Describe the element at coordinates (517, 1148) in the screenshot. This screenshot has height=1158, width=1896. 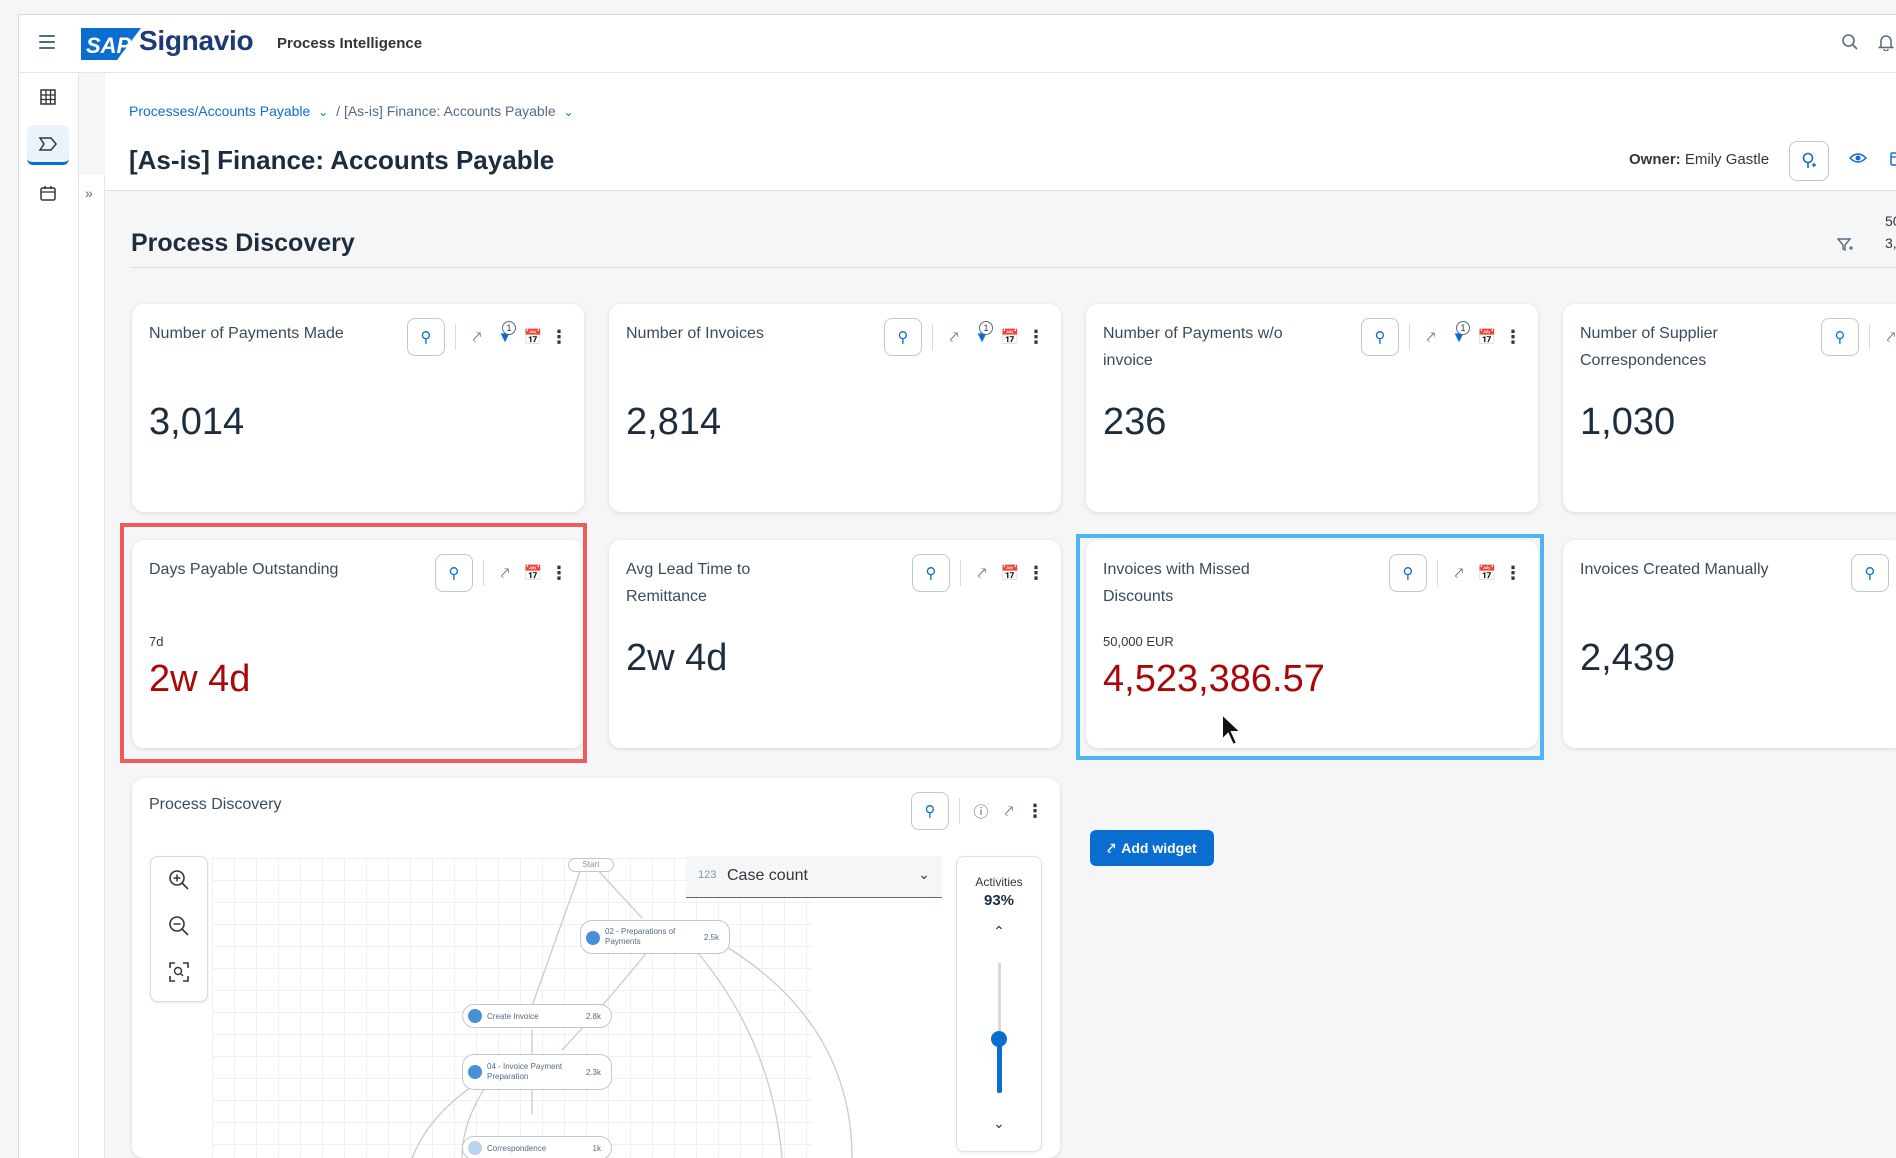
I see `activity-label: Correspondence` at that location.